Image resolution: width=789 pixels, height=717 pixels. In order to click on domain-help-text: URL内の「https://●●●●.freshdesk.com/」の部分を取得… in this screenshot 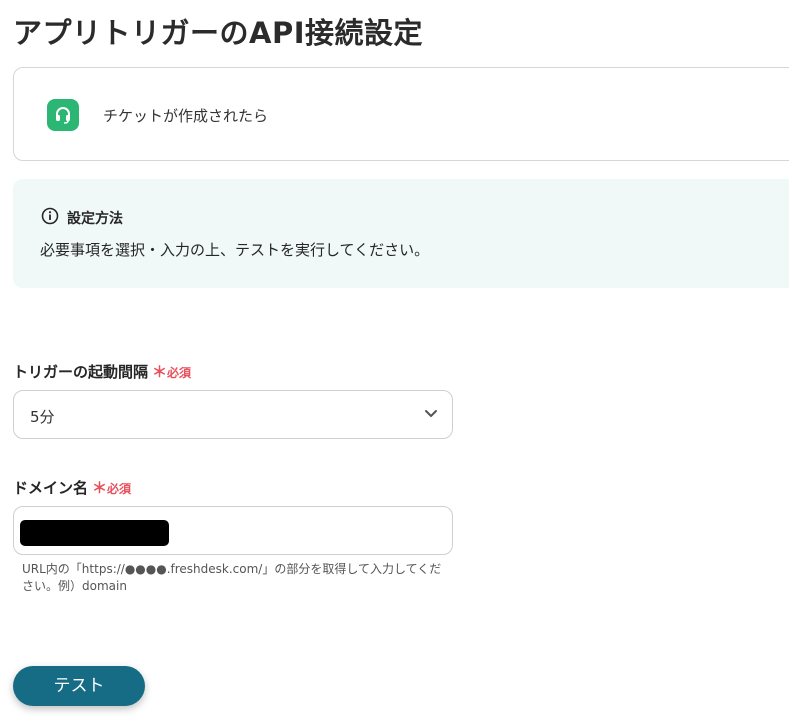, I will do `click(232, 577)`.